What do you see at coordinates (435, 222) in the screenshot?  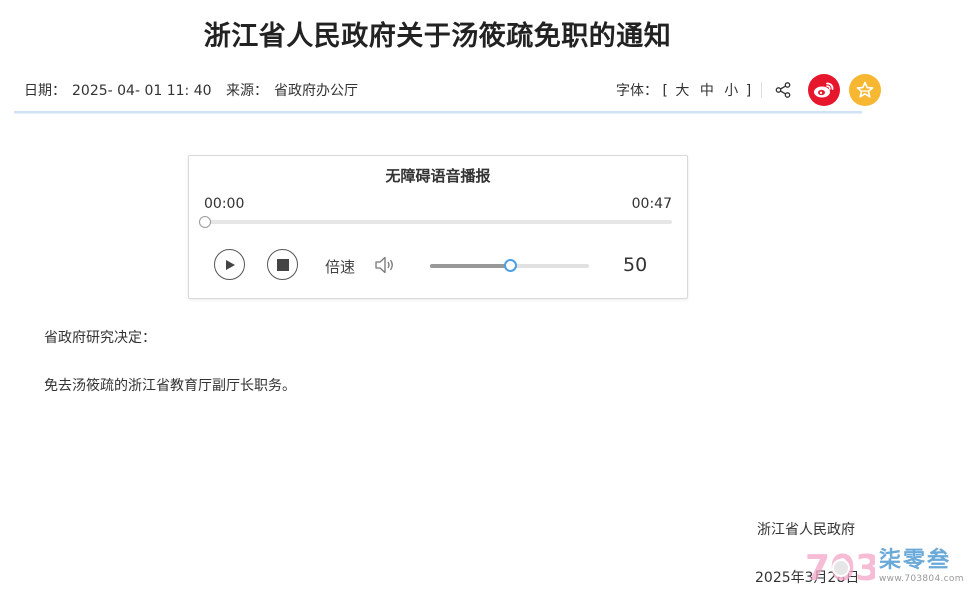 I see `progress-bar` at bounding box center [435, 222].